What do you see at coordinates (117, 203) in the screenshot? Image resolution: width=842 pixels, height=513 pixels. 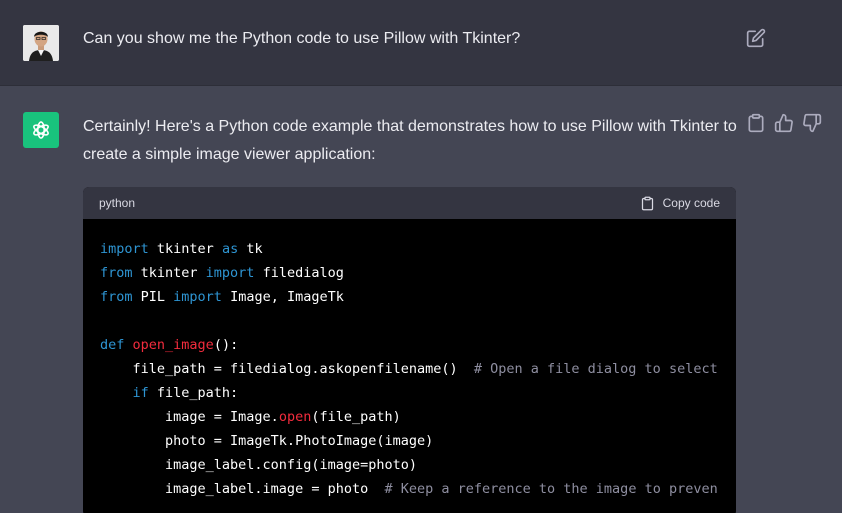 I see `code-language-label: python` at bounding box center [117, 203].